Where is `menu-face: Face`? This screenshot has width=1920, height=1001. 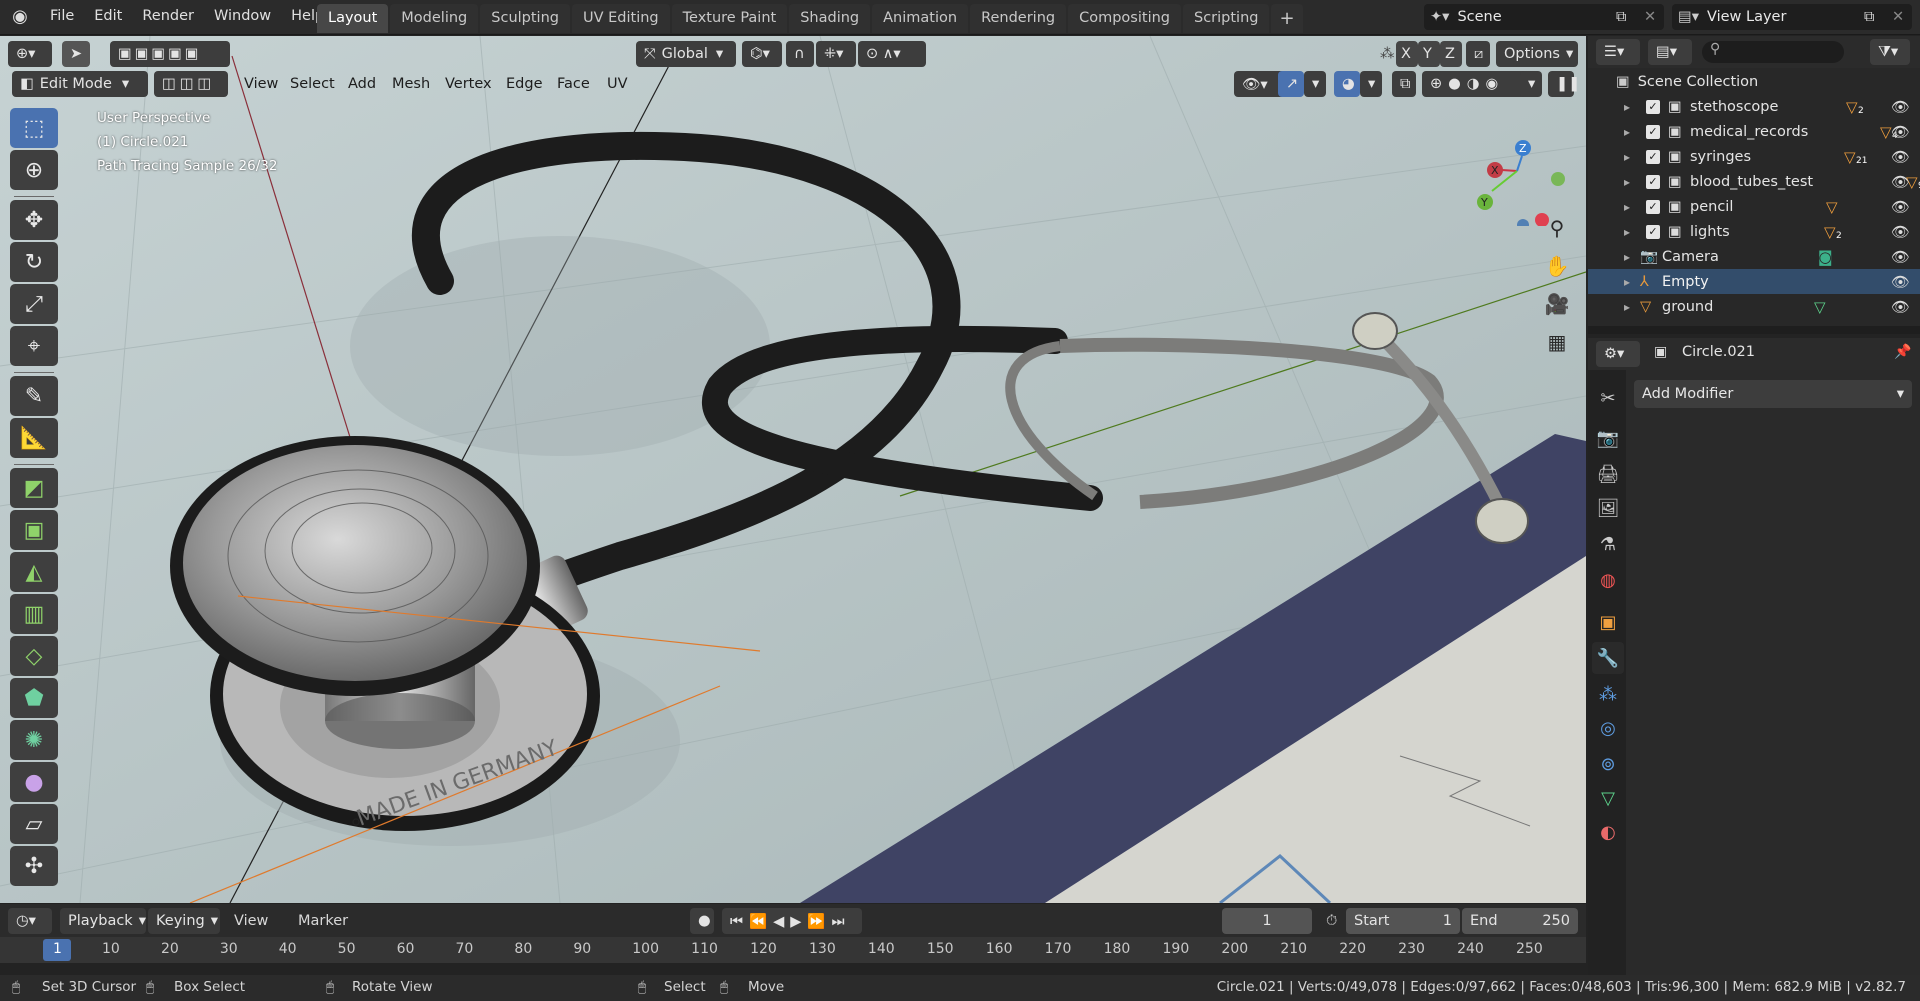
menu-face: Face is located at coordinates (573, 84).